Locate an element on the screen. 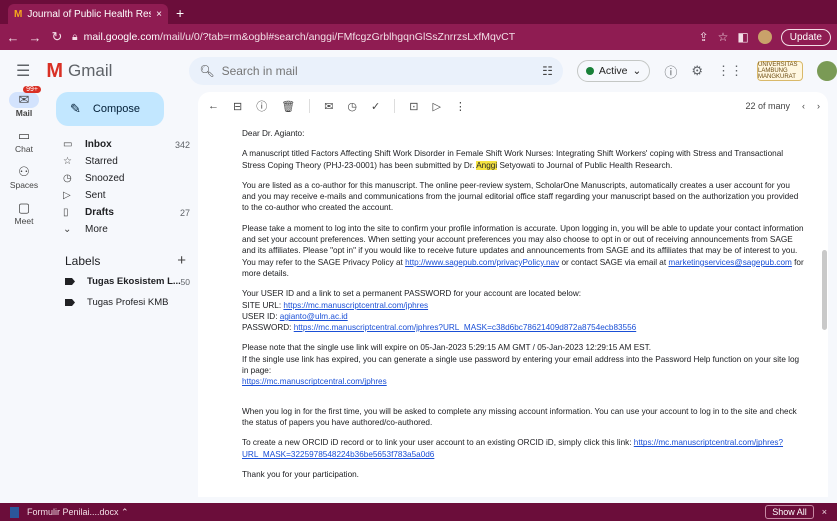  reload-icon: ↻ is located at coordinates (57, 37).